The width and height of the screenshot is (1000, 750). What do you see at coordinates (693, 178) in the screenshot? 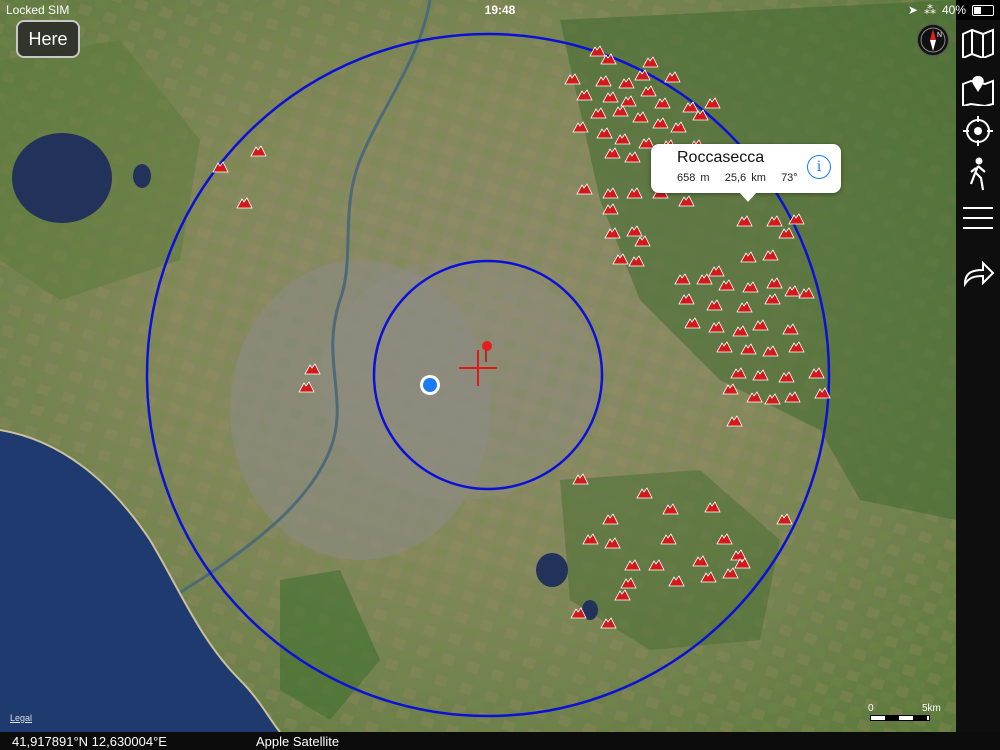
I see `callout-elevation: 658 m` at bounding box center [693, 178].